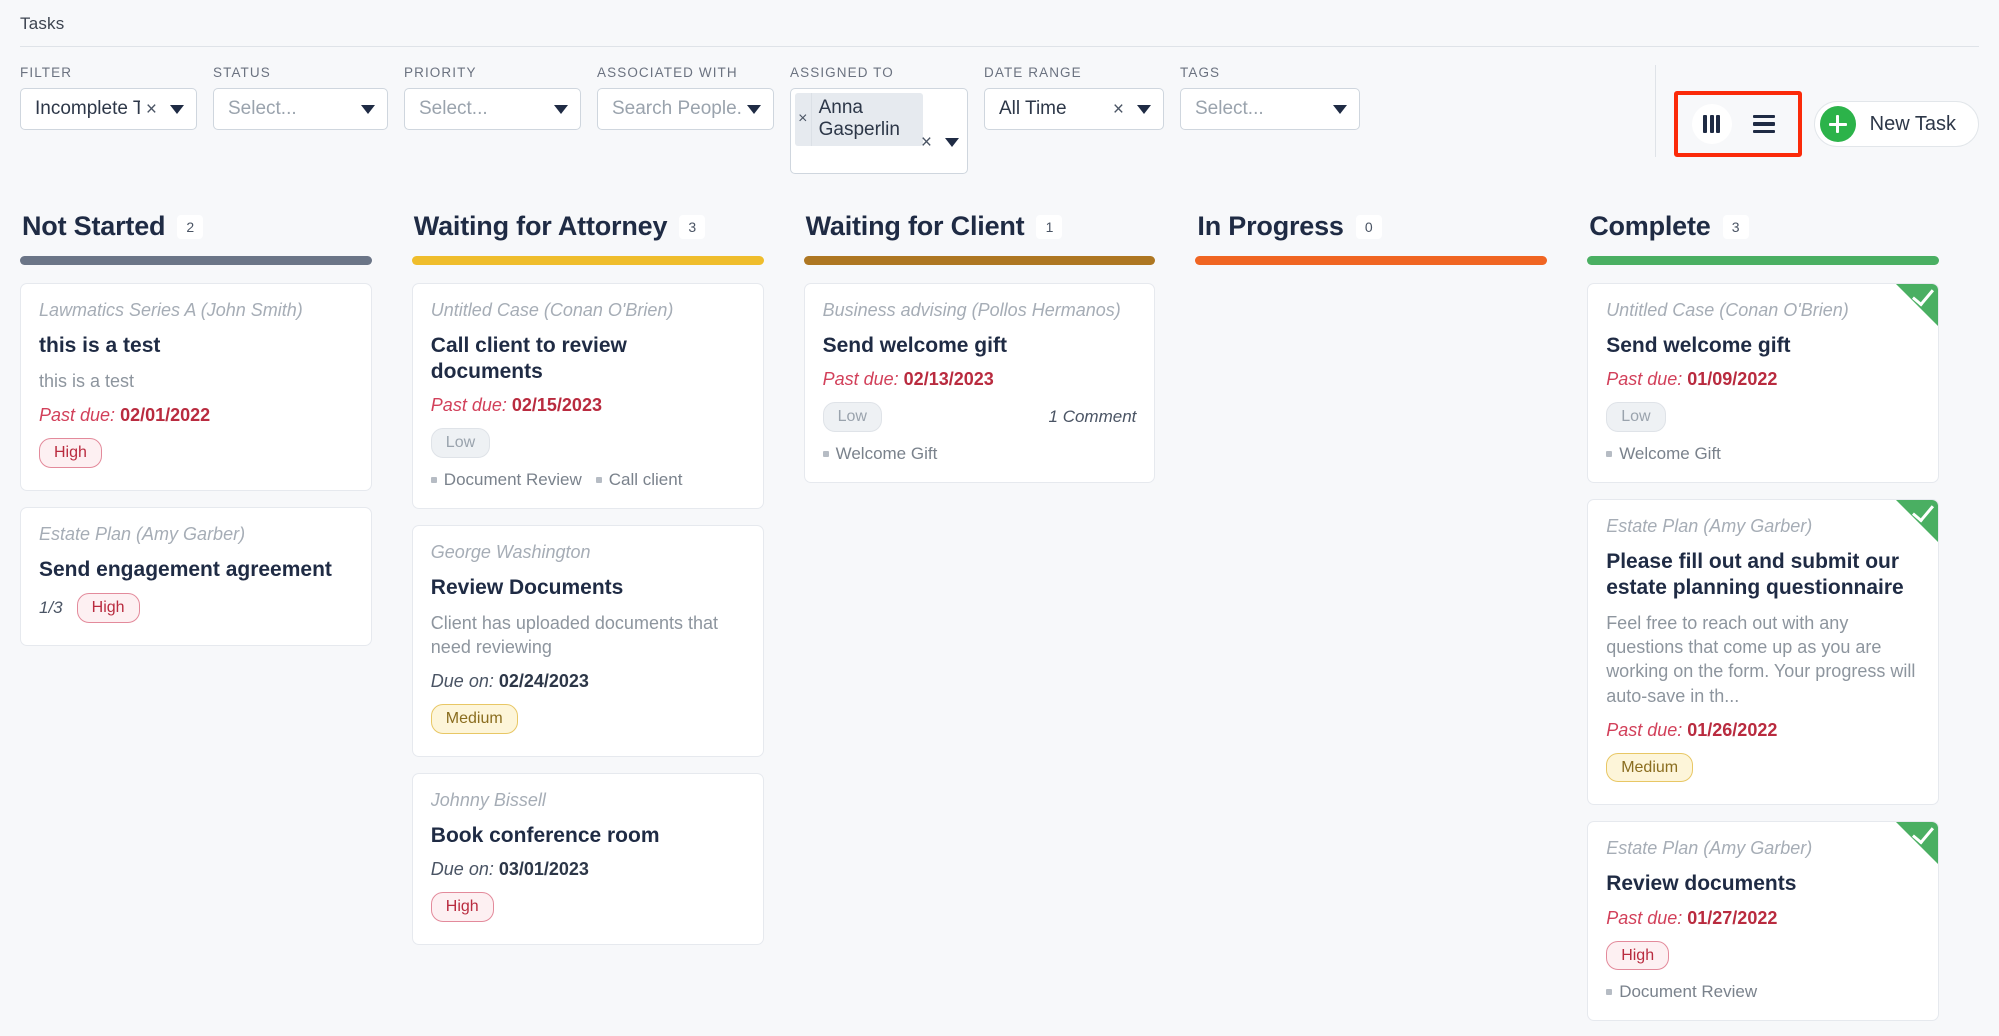 The width and height of the screenshot is (1999, 1036). Describe the element at coordinates (842, 72) in the screenshot. I see `filter-label-assigned-to: ASSIGNED TO` at that location.